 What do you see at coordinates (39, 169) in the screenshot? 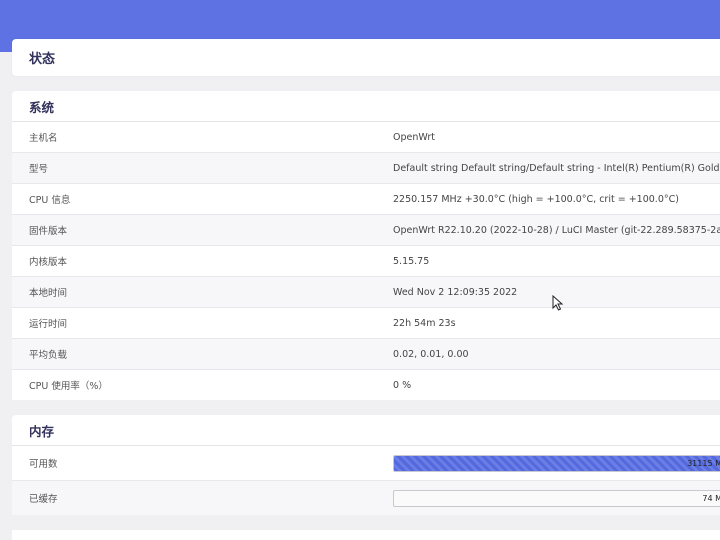
I see `row-key: 型号` at bounding box center [39, 169].